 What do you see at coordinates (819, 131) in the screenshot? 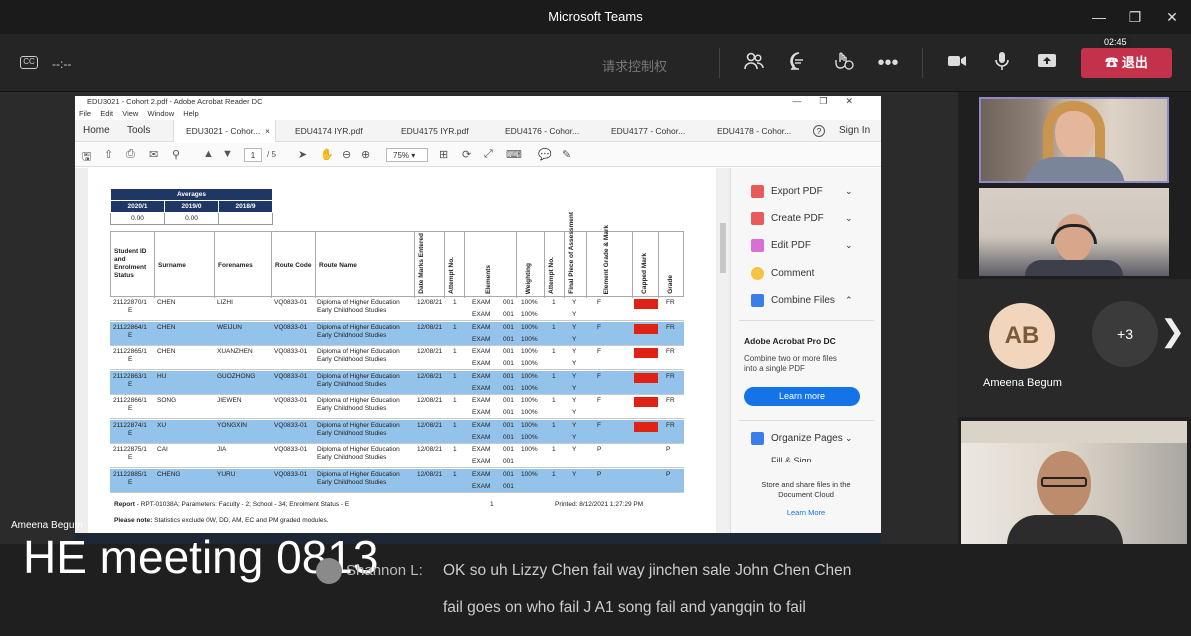
I see `help-icon: ?` at bounding box center [819, 131].